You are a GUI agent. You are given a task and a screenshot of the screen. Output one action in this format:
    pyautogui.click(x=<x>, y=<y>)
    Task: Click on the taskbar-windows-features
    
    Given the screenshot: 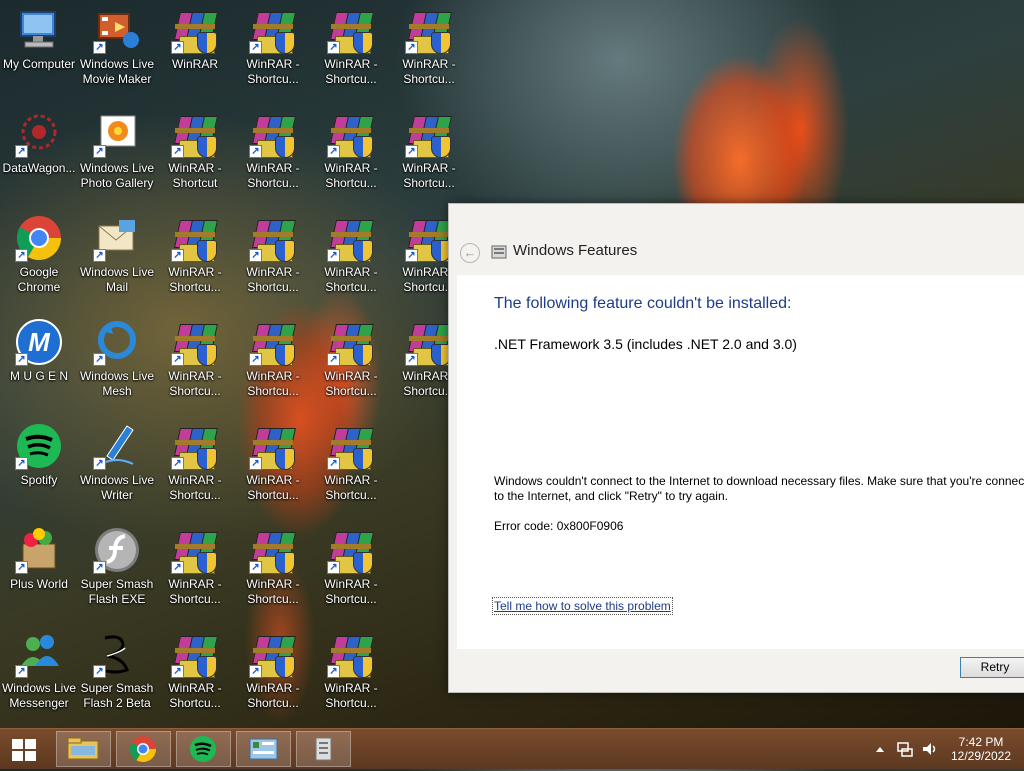 What is the action you would take?
    pyautogui.click(x=323, y=749)
    